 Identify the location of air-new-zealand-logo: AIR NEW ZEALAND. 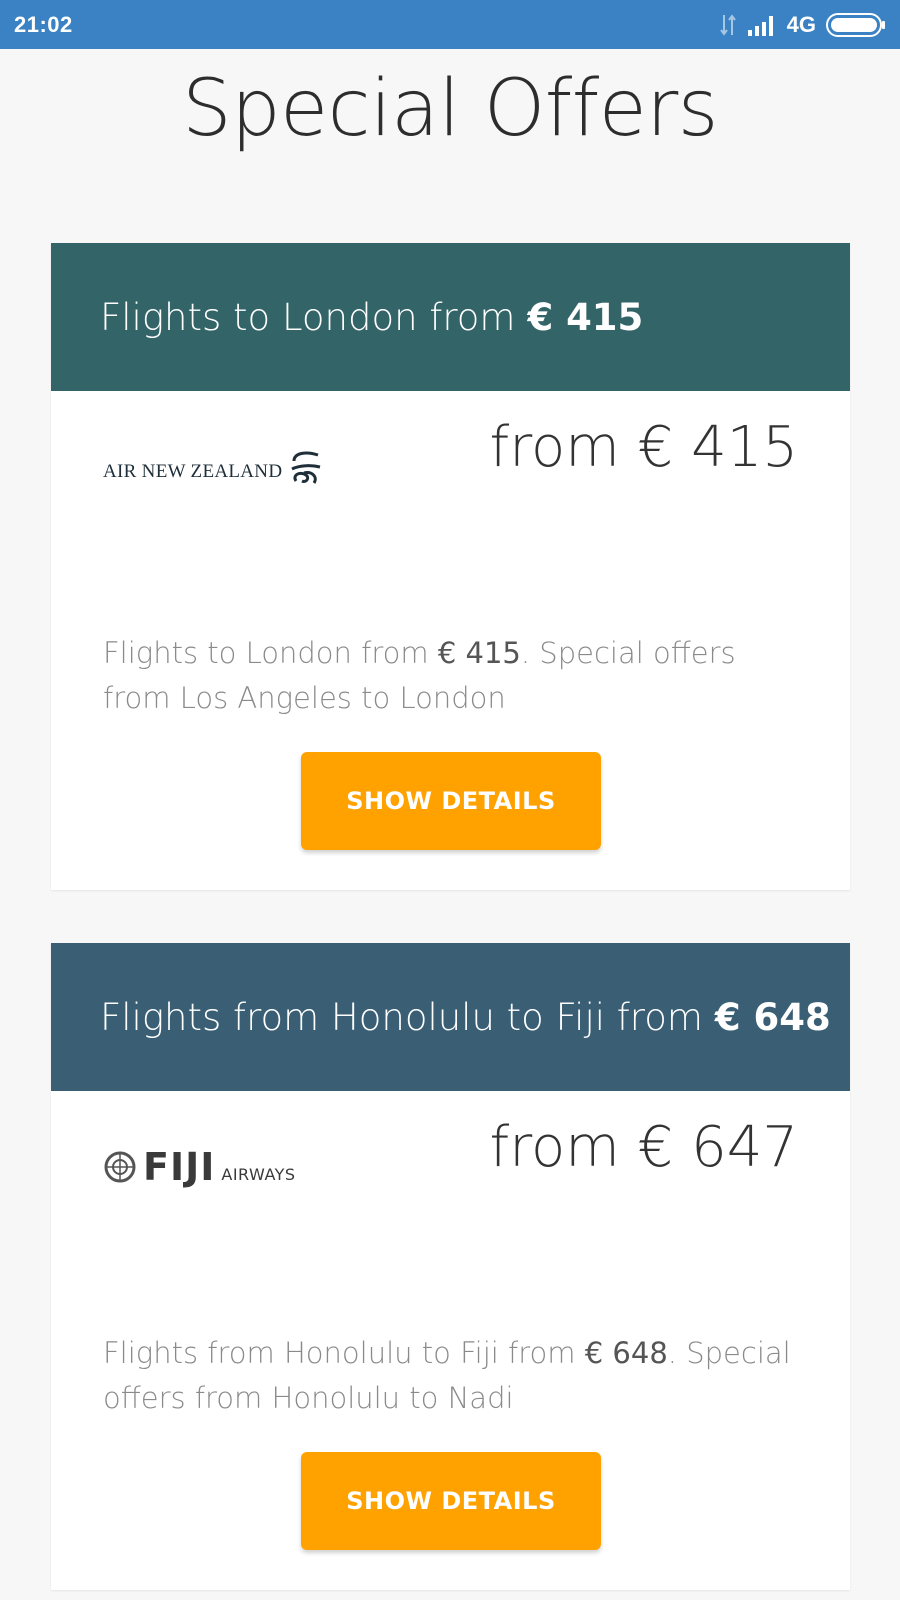
(213, 464).